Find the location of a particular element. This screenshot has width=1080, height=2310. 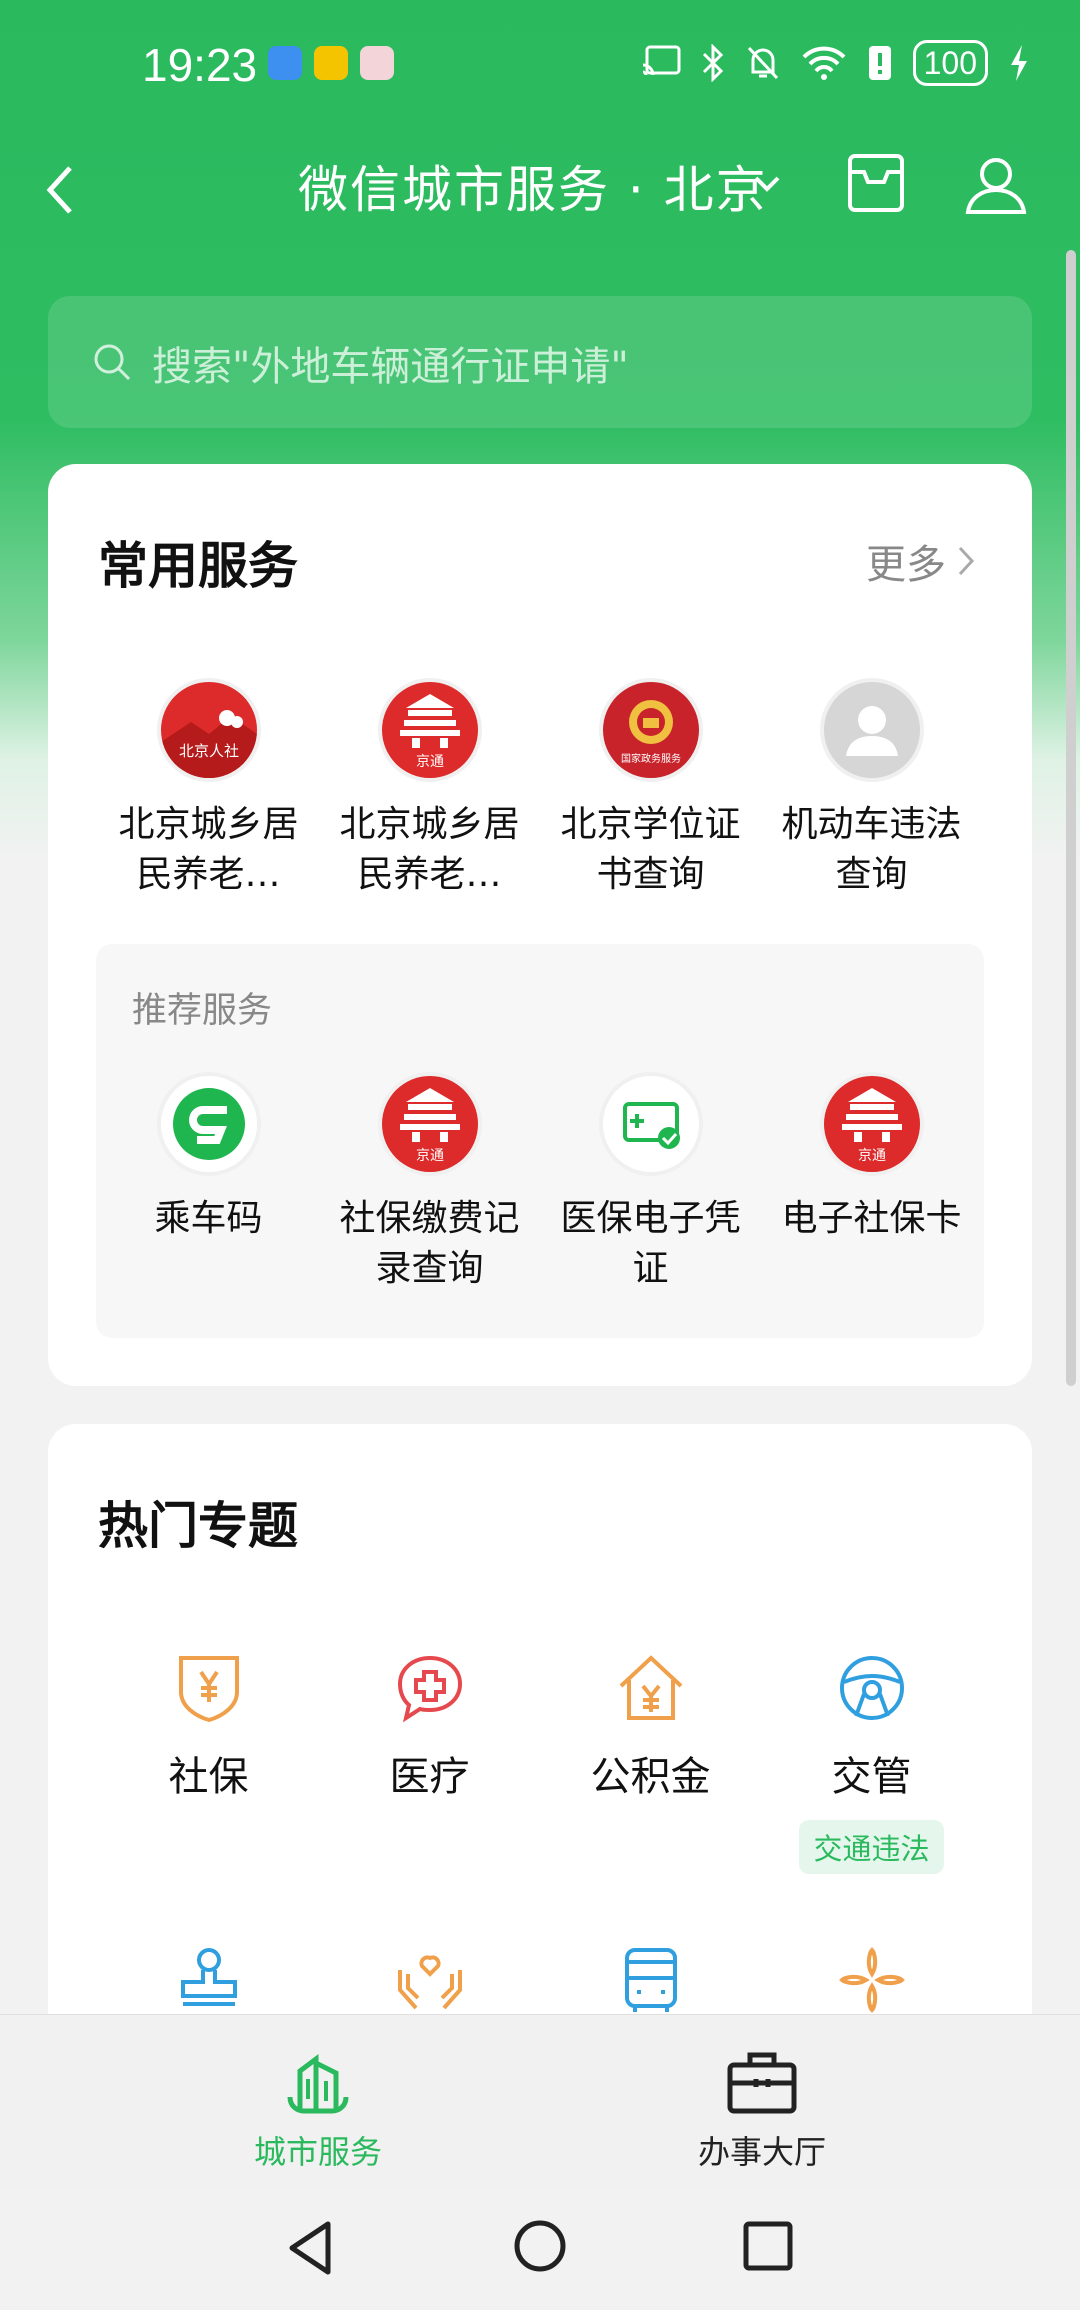

service-item: 乘车码 is located at coordinates (208, 1185).